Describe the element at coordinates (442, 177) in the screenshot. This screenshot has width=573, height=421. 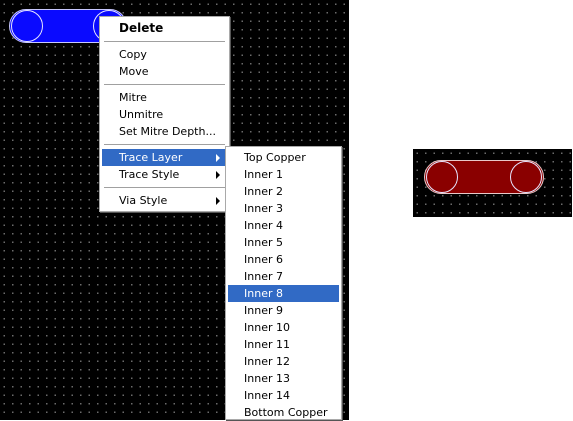
I see `preview-pad-left` at that location.